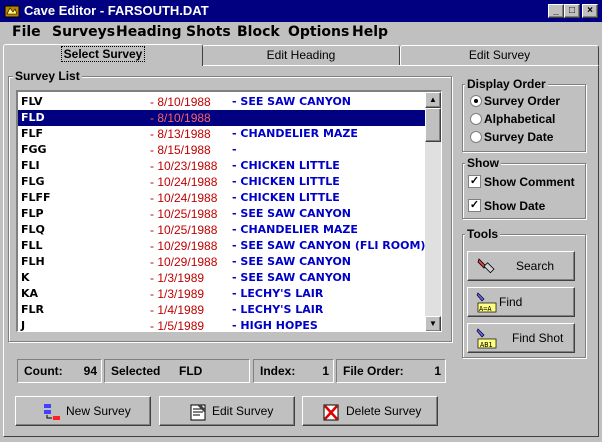  What do you see at coordinates (32, 213) in the screenshot?
I see `survey-name: FLP` at bounding box center [32, 213].